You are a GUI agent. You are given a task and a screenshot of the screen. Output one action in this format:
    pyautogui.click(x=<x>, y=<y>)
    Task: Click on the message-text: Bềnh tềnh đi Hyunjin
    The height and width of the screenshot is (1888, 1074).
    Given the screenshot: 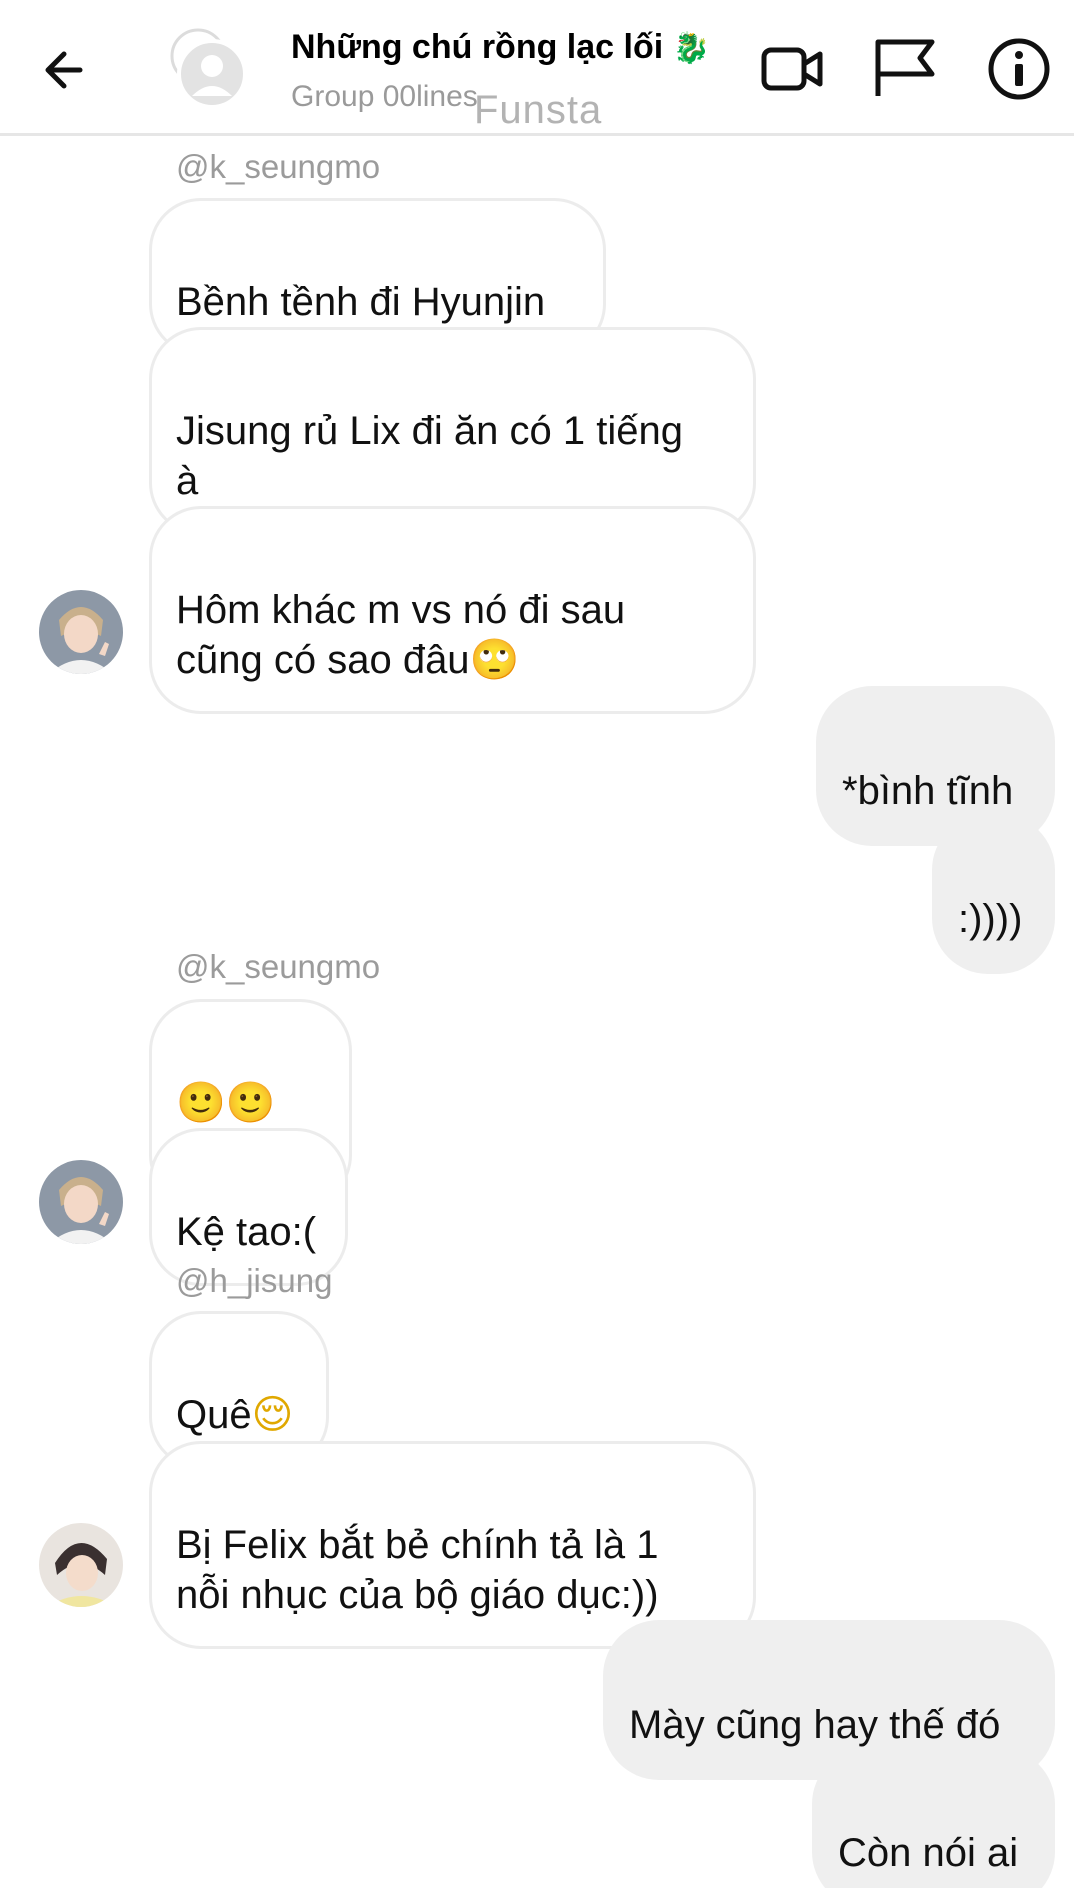 What is the action you would take?
    pyautogui.click(x=361, y=302)
    